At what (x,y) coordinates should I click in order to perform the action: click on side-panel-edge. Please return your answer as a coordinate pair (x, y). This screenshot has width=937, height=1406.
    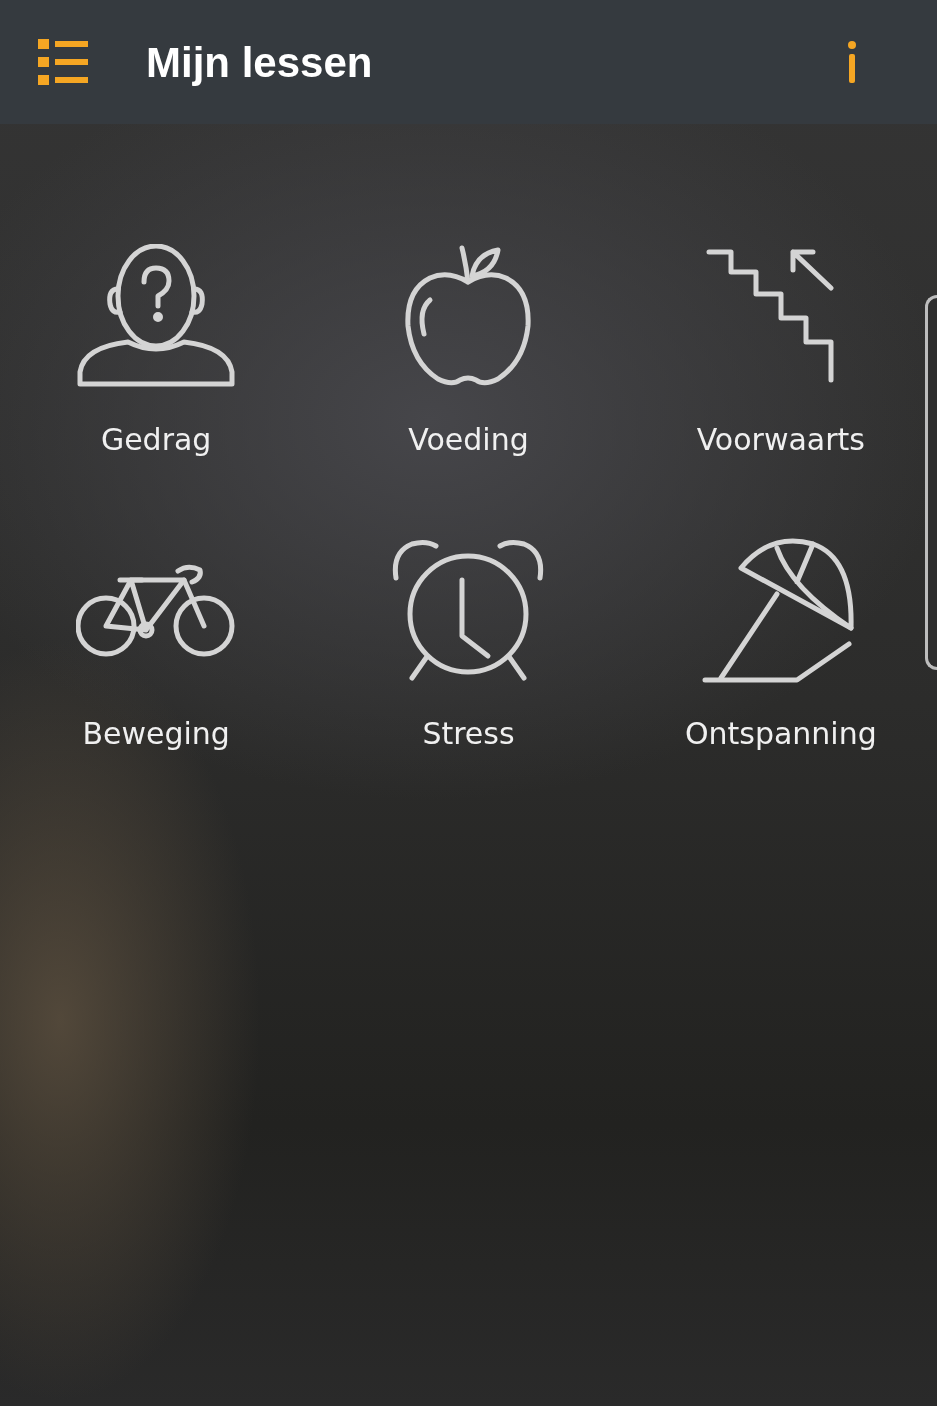
    Looking at the image, I should click on (931, 482).